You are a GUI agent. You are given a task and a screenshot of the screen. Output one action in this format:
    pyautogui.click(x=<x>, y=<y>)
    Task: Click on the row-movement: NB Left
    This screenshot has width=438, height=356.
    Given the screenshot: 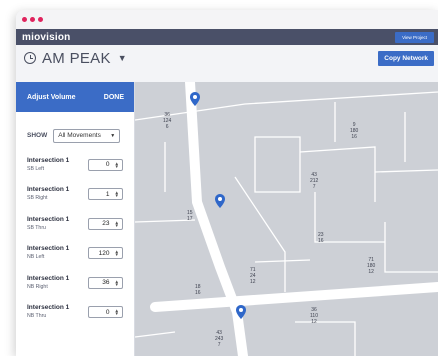 What is the action you would take?
    pyautogui.click(x=36, y=257)
    